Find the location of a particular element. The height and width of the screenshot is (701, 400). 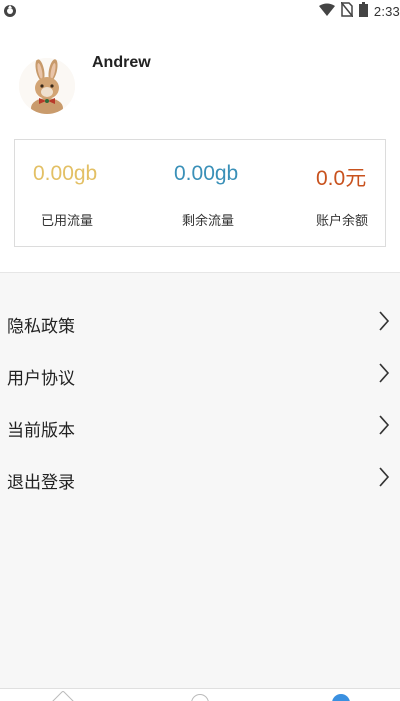

used-traffic-value: 0.00gb is located at coordinates (65, 173).